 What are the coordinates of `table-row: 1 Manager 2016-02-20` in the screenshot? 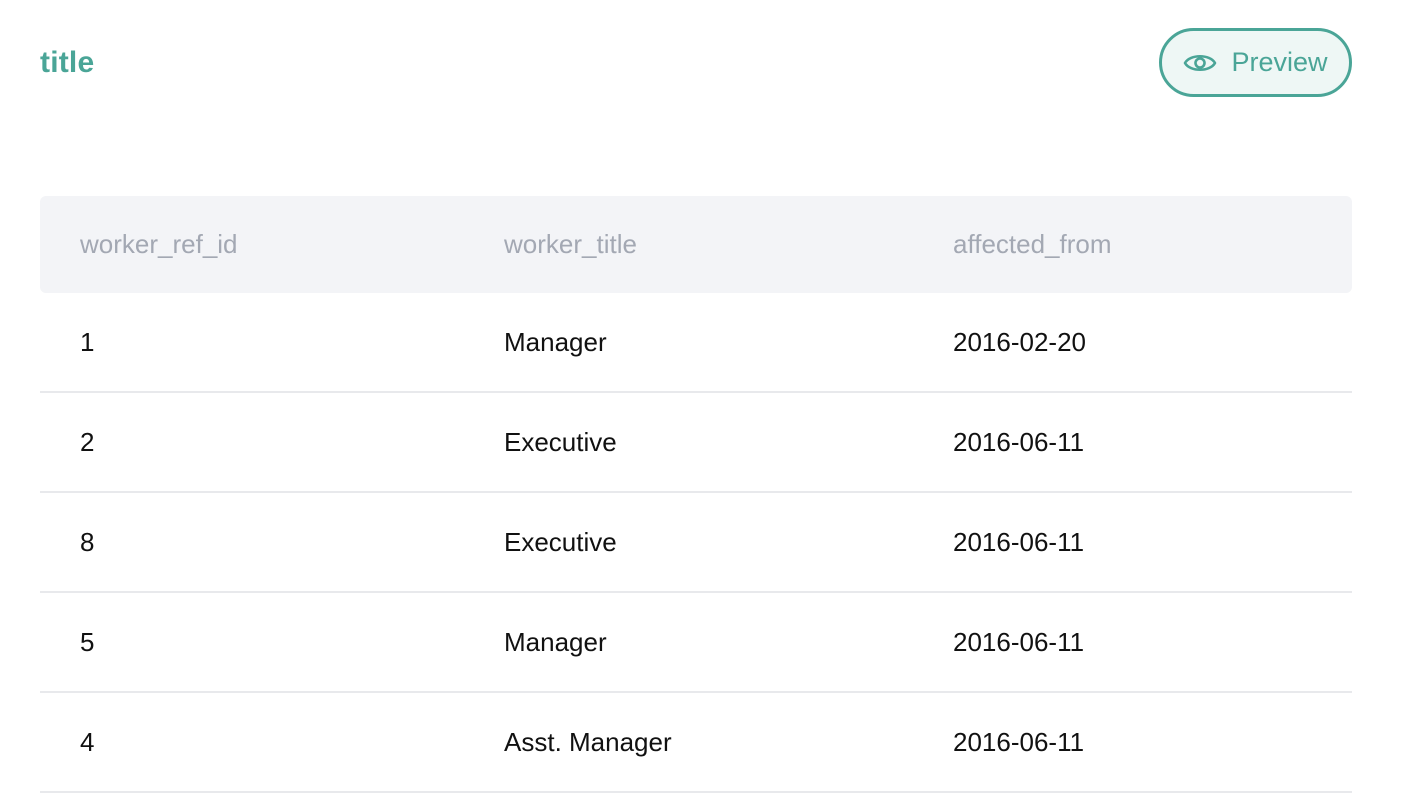 It's located at (696, 343).